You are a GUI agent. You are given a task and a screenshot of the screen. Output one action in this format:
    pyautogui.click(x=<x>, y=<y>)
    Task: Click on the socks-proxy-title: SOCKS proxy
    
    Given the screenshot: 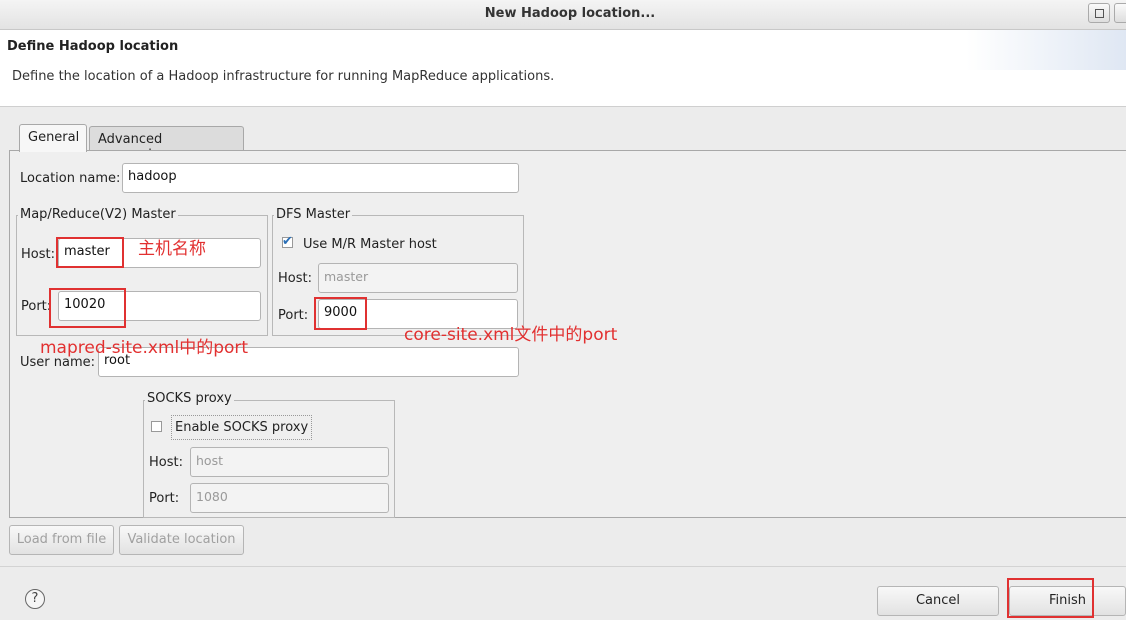 What is the action you would take?
    pyautogui.click(x=189, y=398)
    